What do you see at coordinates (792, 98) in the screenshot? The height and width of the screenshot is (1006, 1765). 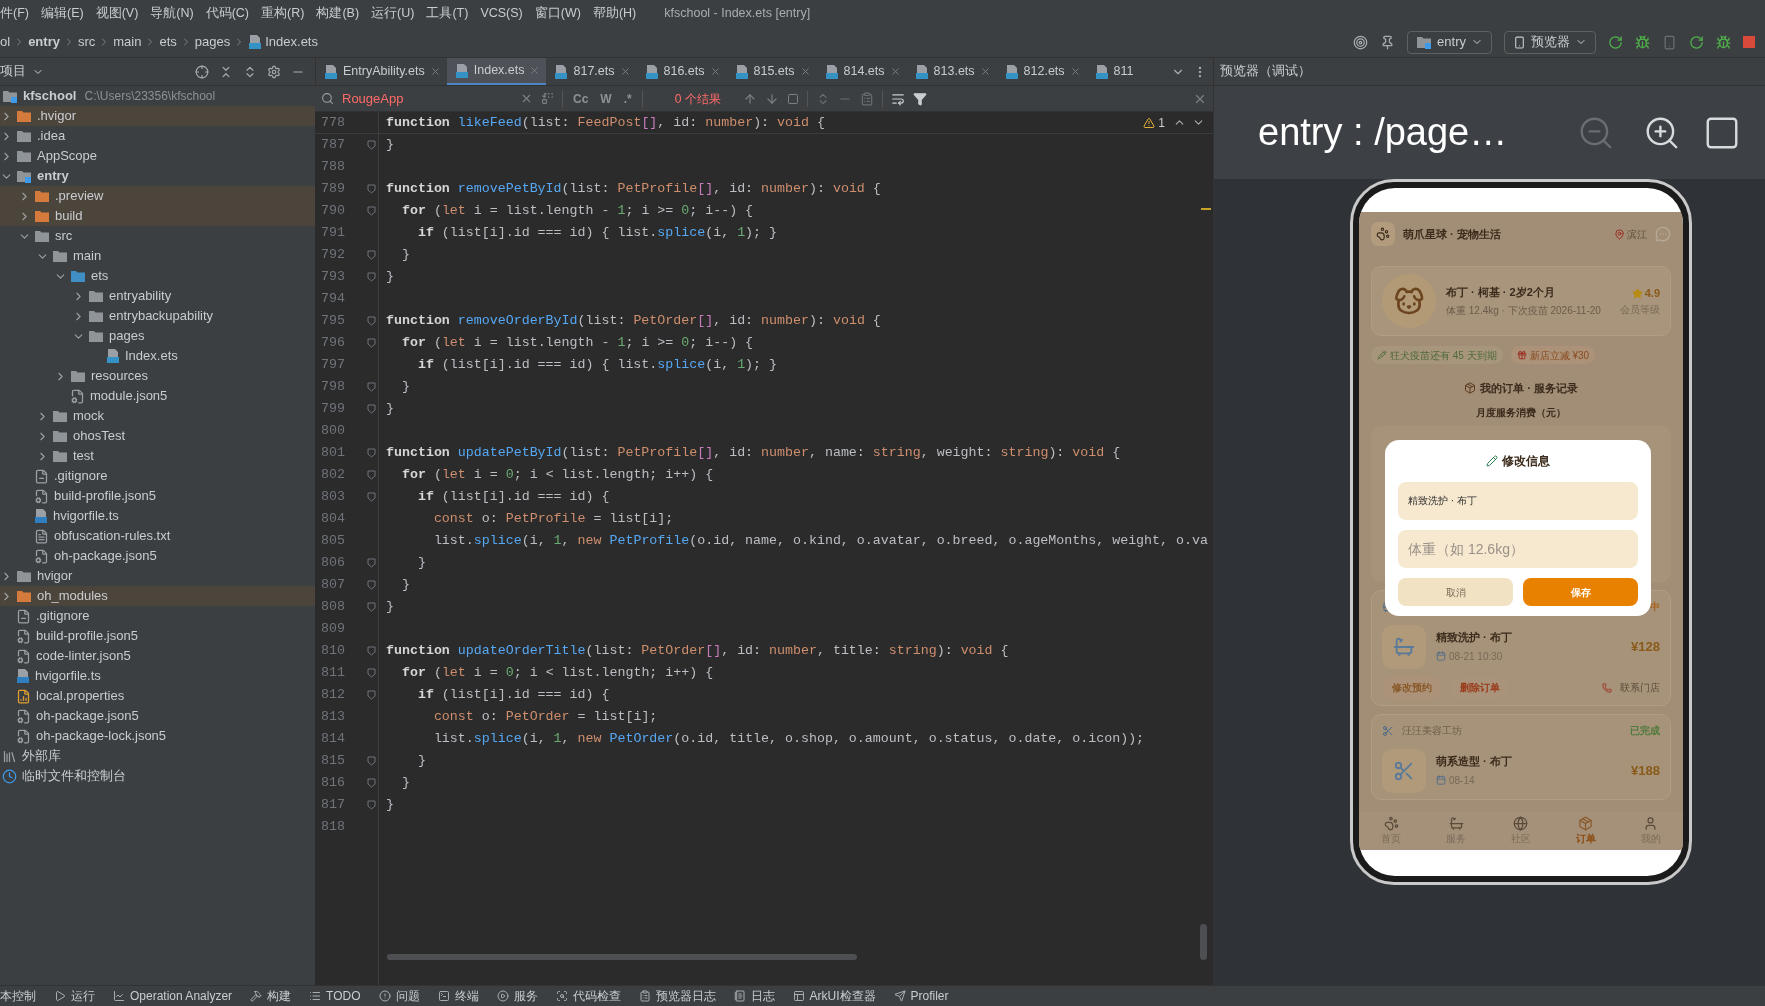 I see `select-all-icon` at bounding box center [792, 98].